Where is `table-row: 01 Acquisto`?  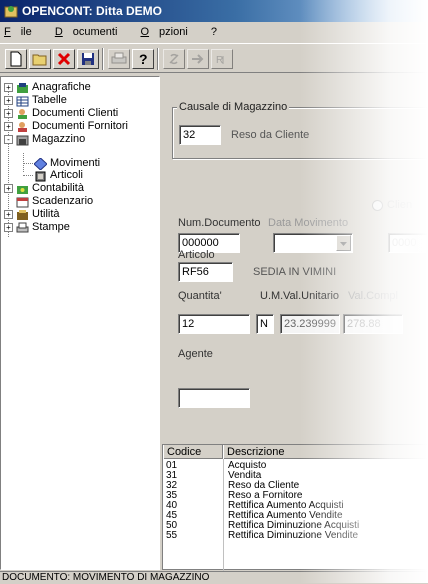
table-row: 01 Acquisto is located at coordinates (295, 466).